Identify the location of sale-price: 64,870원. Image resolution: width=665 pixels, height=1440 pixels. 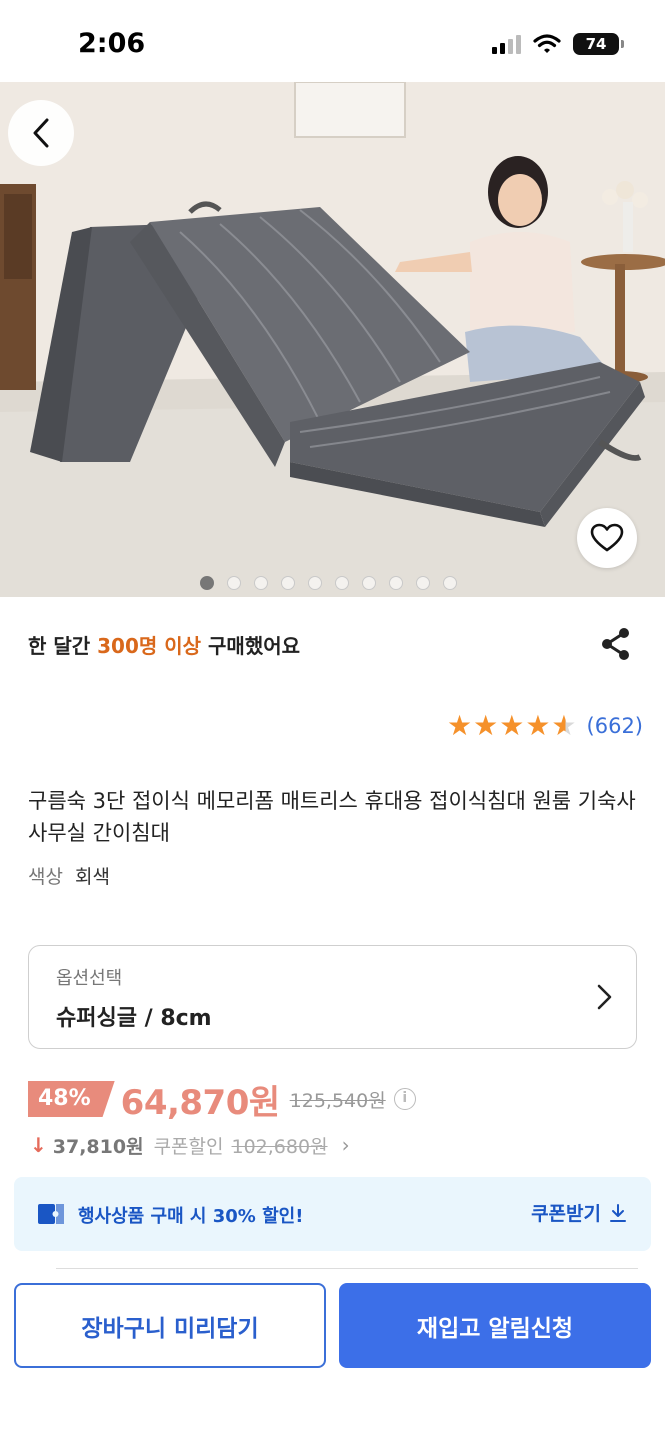
(200, 1102).